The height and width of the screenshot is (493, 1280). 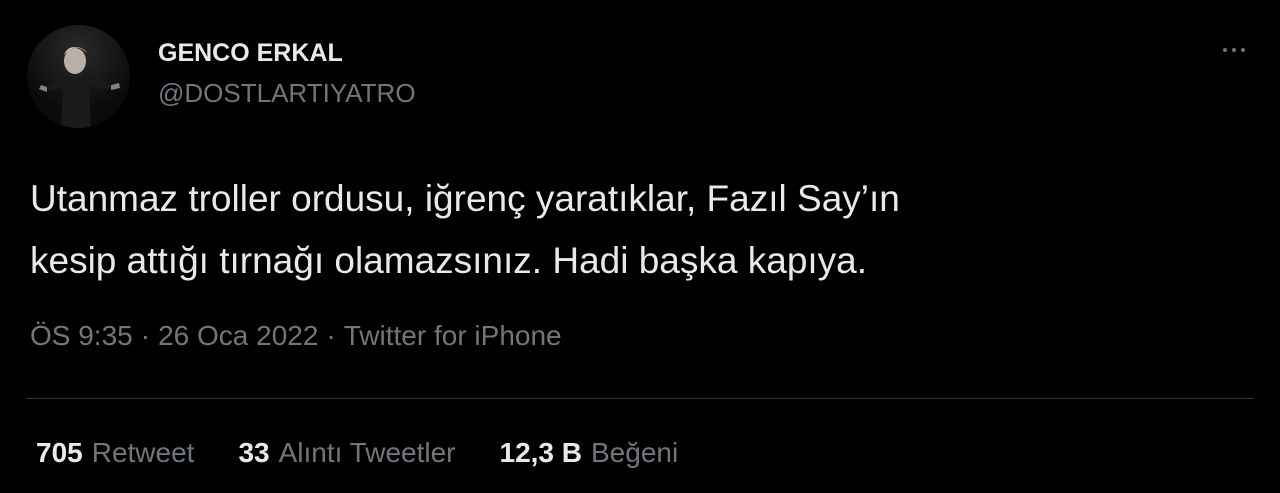 I want to click on quote-tweets-label: Alıntı Tweetler, so click(x=367, y=452).